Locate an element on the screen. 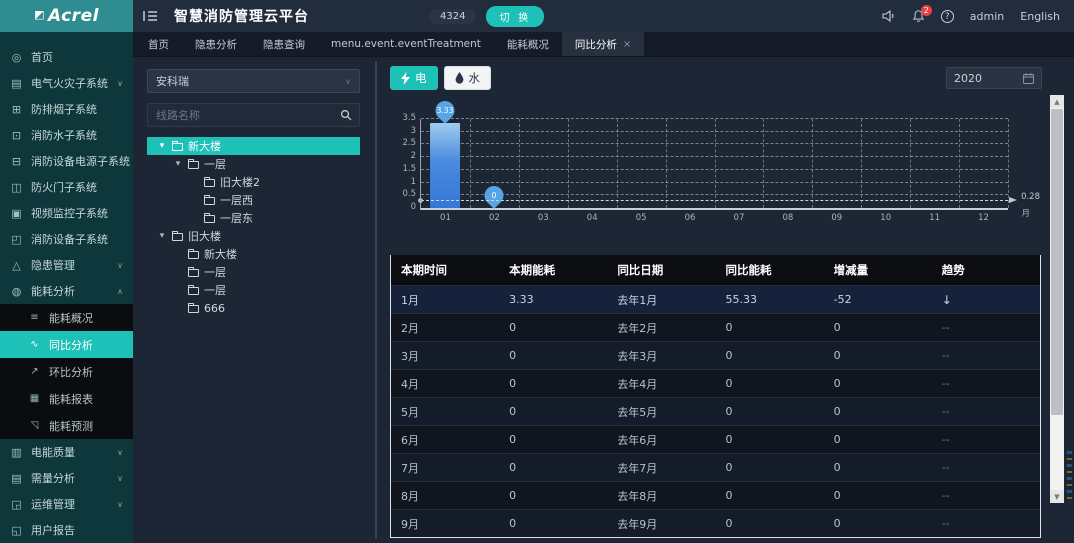  table-row: 7月 0 去年7月 0 0 -- is located at coordinates (715, 467).